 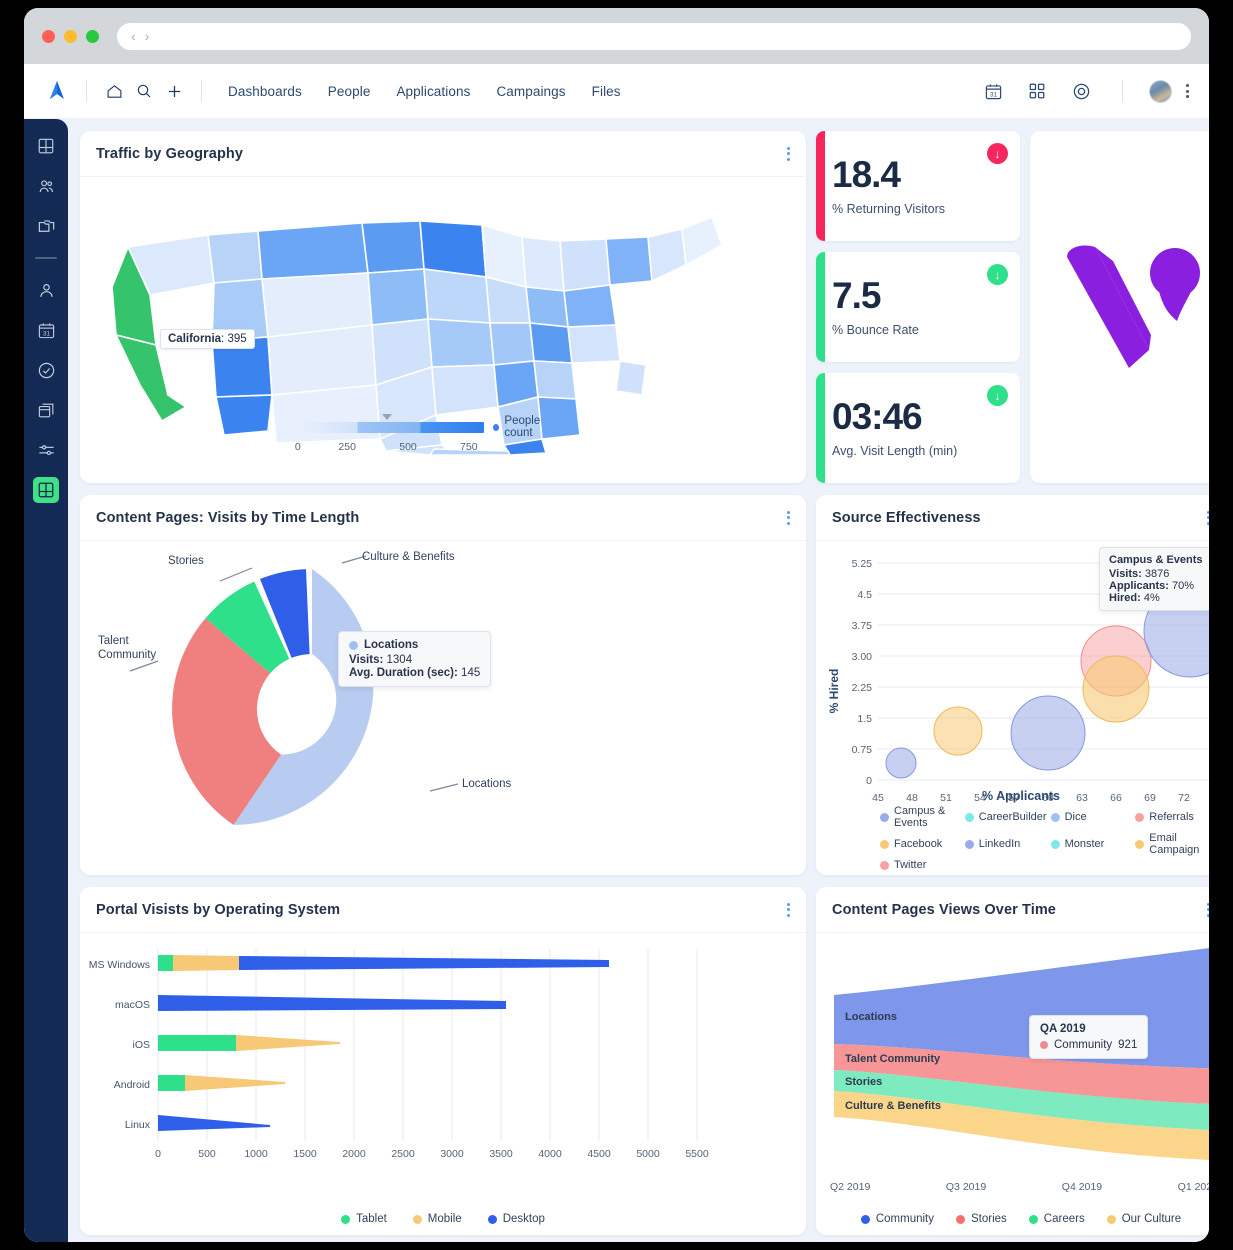 What do you see at coordinates (471, 673) in the screenshot?
I see `tooltip-duration-value: 145` at bounding box center [471, 673].